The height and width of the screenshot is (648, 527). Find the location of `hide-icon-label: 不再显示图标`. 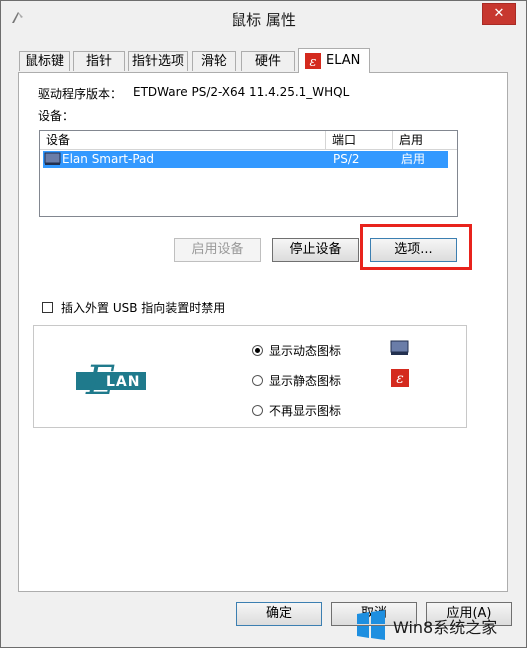

hide-icon-label: 不再显示图标 is located at coordinates (305, 411).